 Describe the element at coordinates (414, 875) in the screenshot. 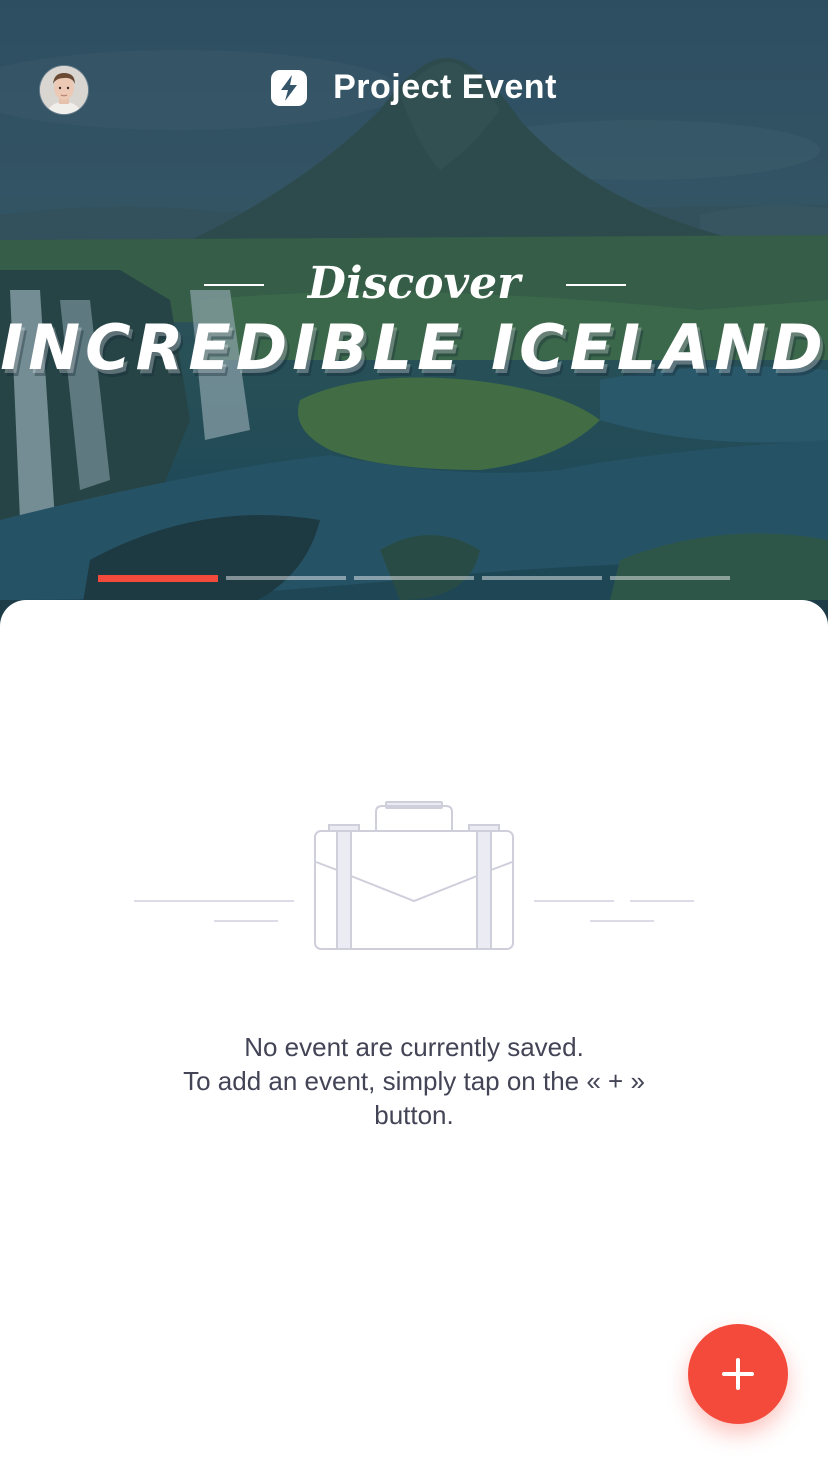

I see `briefcase-icon` at that location.